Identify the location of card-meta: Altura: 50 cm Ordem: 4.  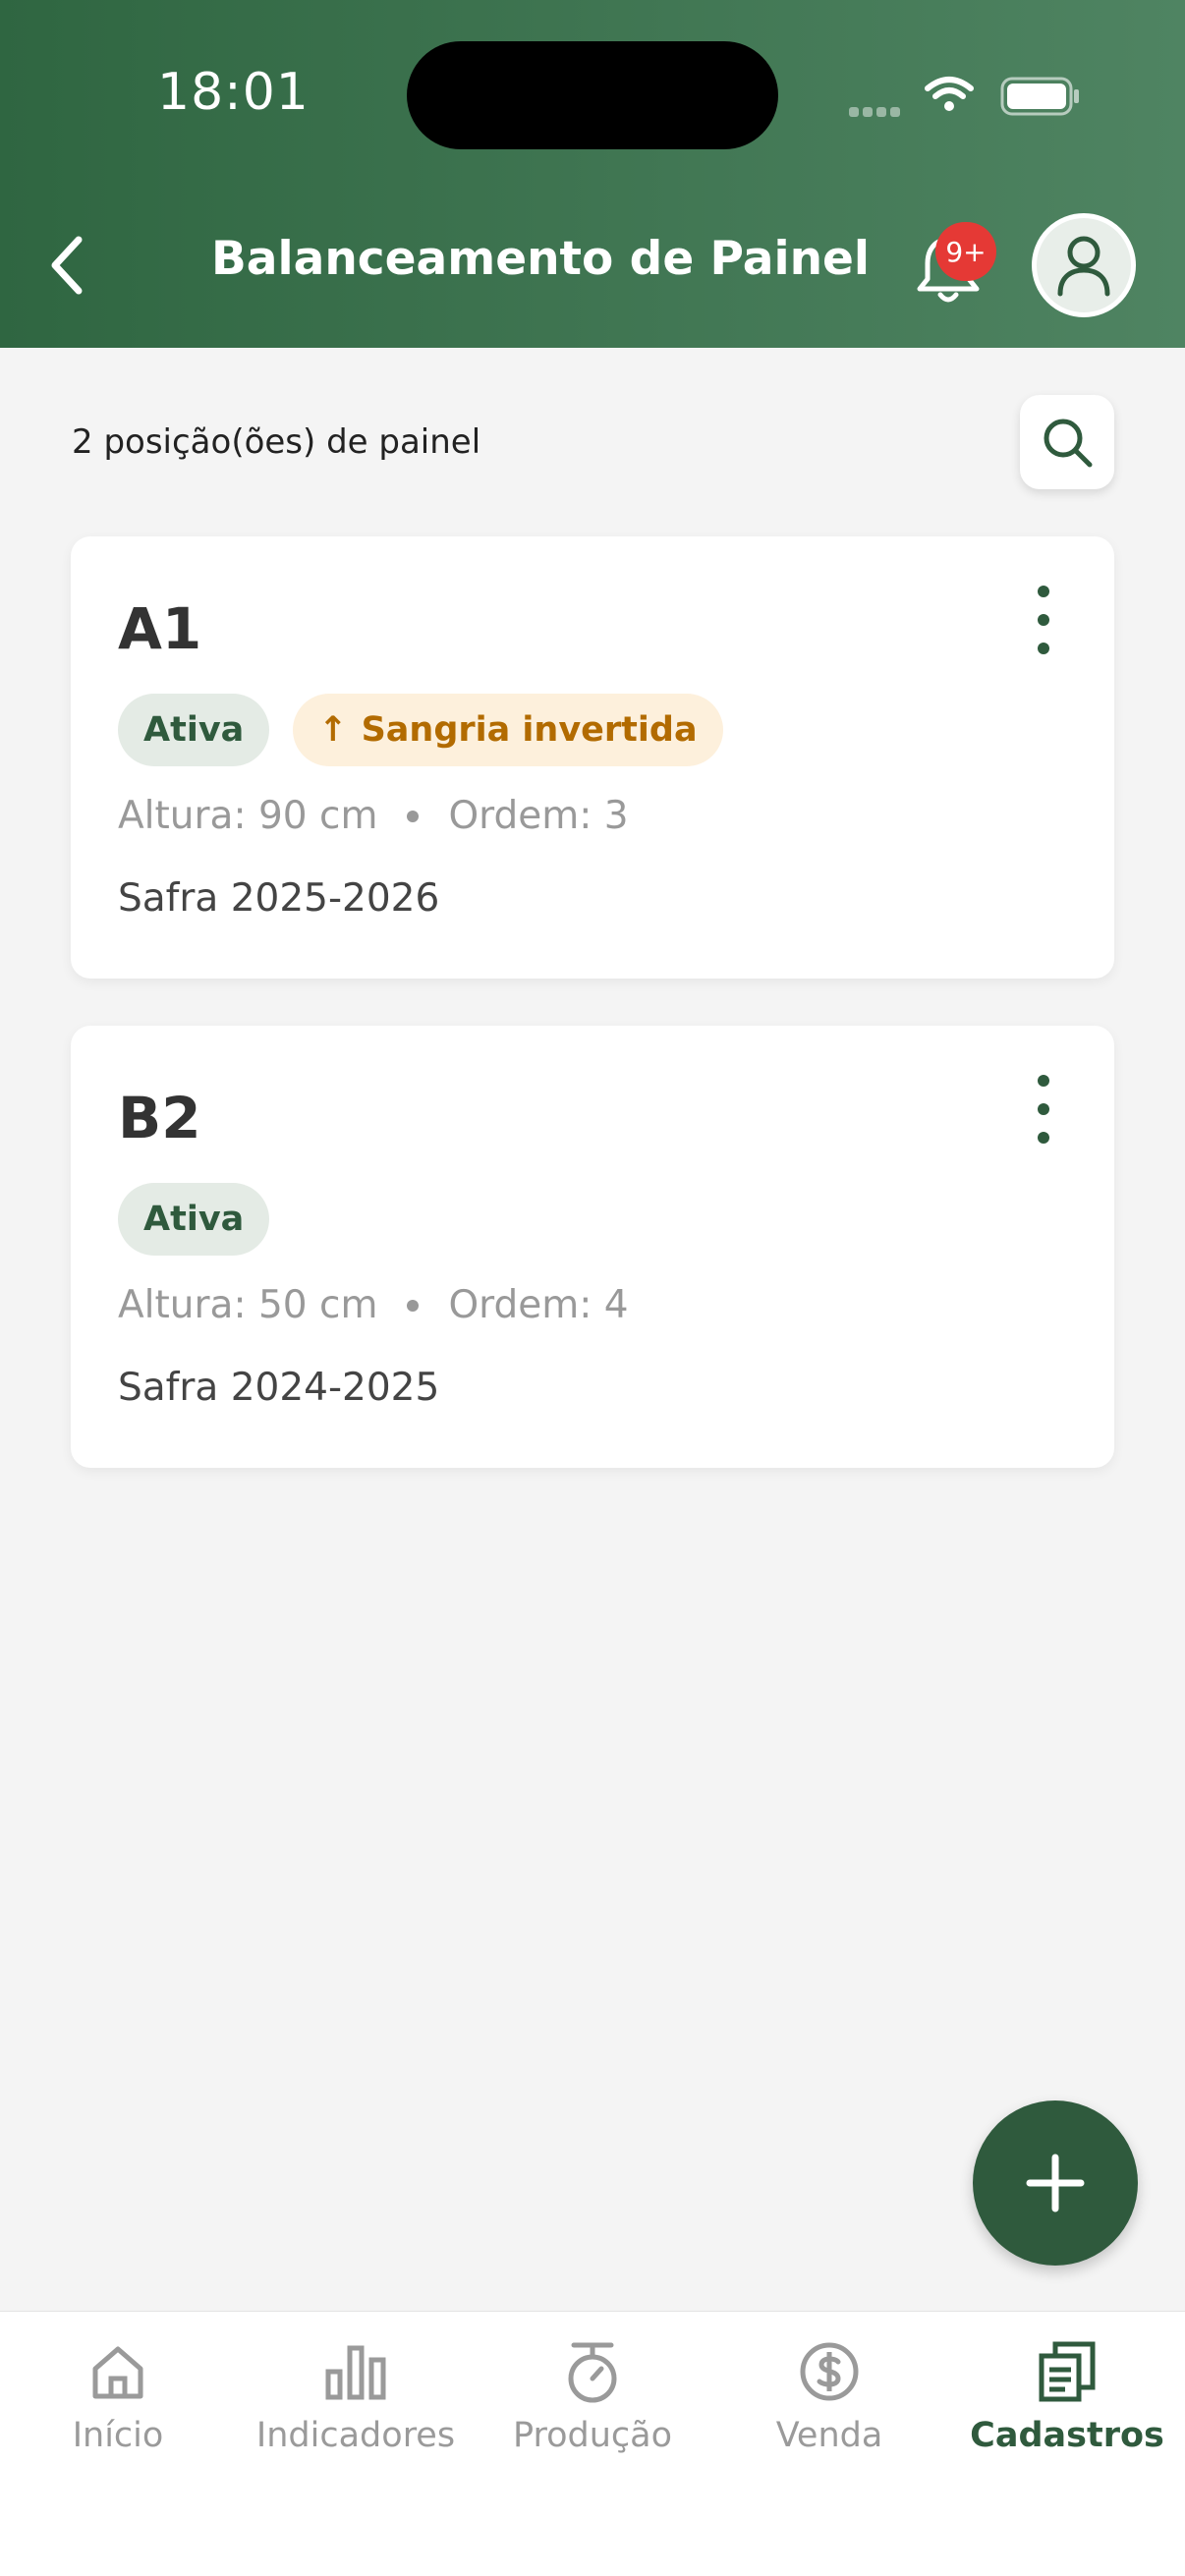
(374, 1305).